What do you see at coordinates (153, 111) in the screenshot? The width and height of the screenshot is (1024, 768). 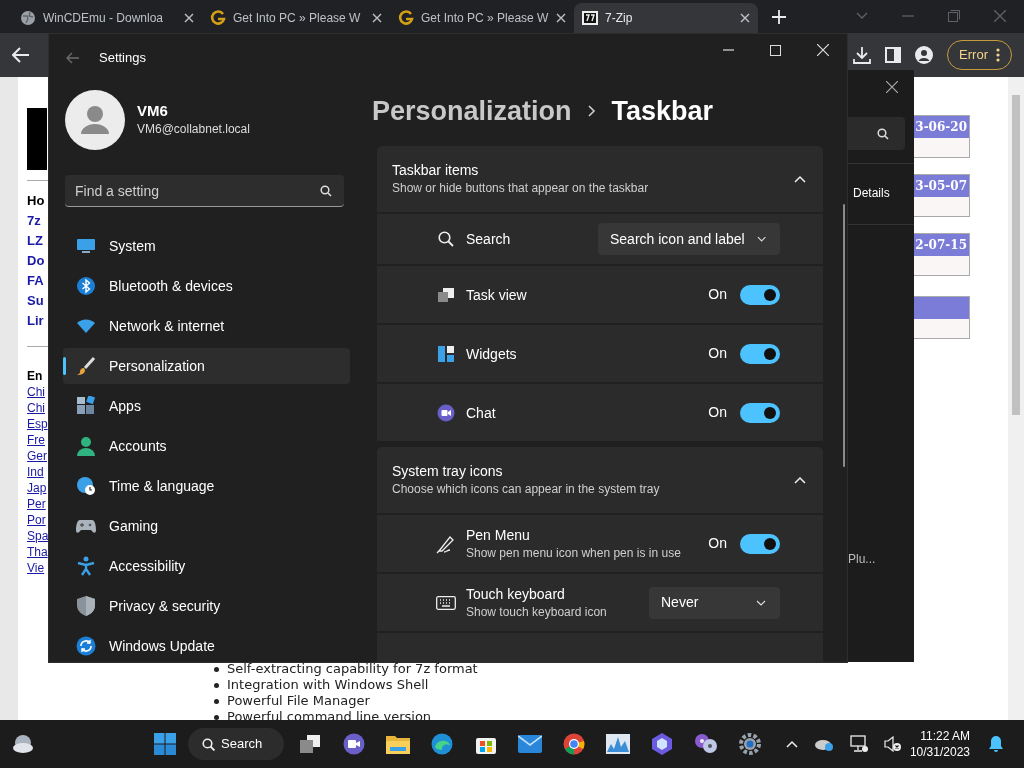 I see `user-name: VM6` at bounding box center [153, 111].